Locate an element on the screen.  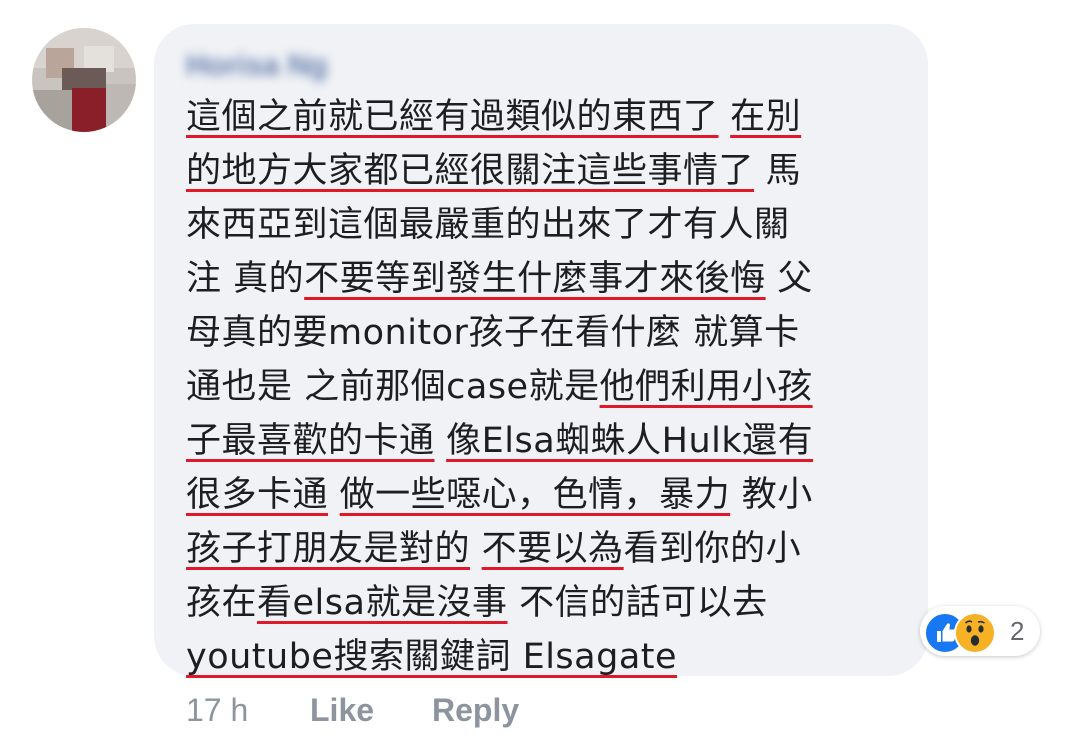
comment-timestamp: 17 h is located at coordinates (217, 710).